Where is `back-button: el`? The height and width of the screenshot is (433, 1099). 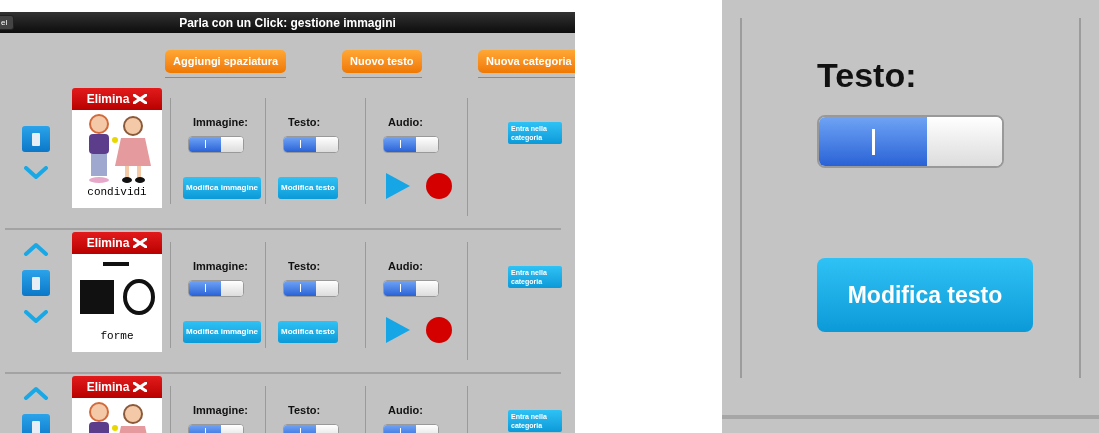 back-button: el is located at coordinates (7, 22).